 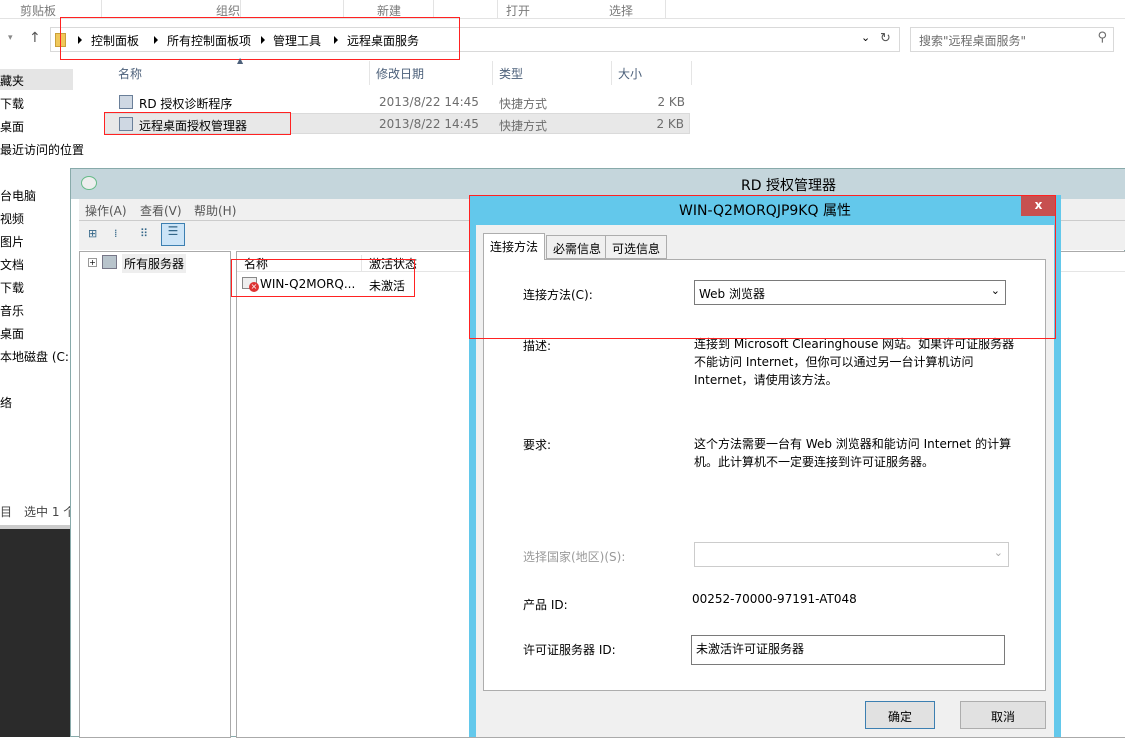 I want to click on product-id-label: 产品 ID:, so click(x=545, y=605).